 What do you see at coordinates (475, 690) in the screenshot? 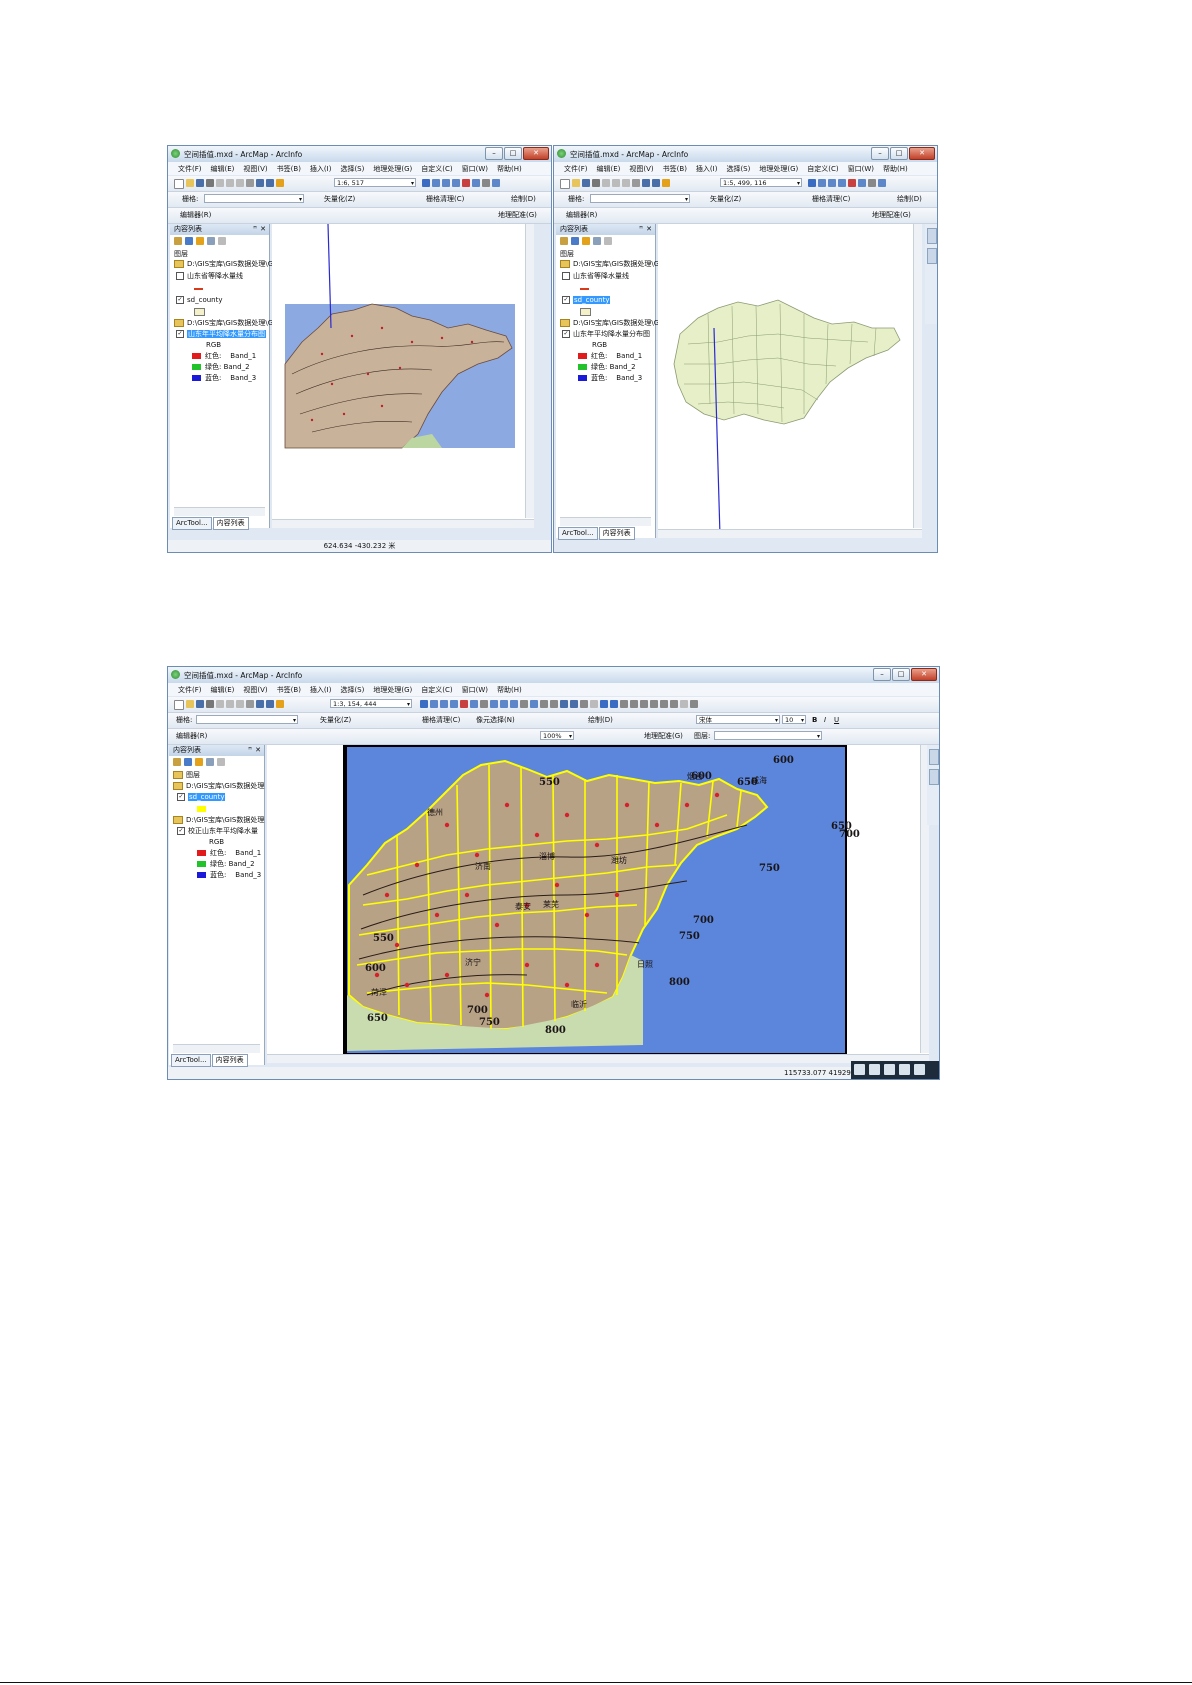
I see `menu-windows: 窗口(W)` at bounding box center [475, 690].